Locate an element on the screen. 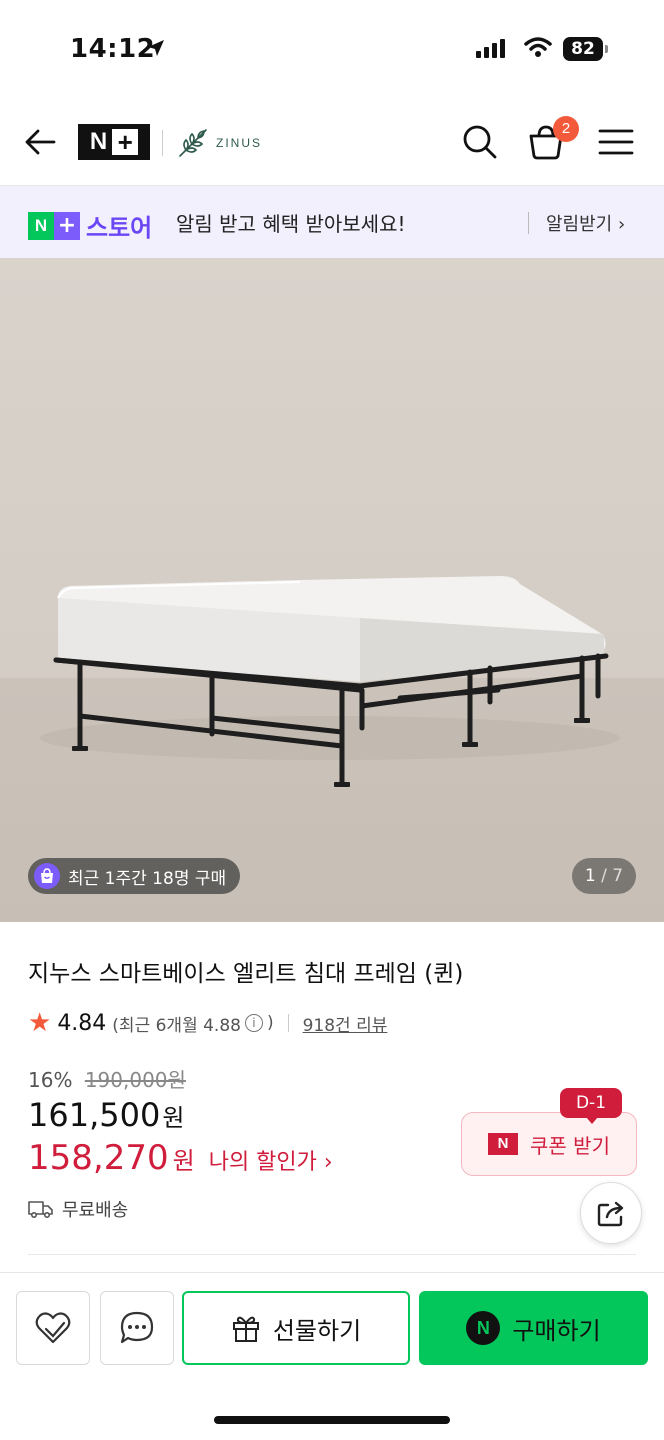 The height and width of the screenshot is (1440, 664). sale-price: 161,500원 is located at coordinates (106, 1115).